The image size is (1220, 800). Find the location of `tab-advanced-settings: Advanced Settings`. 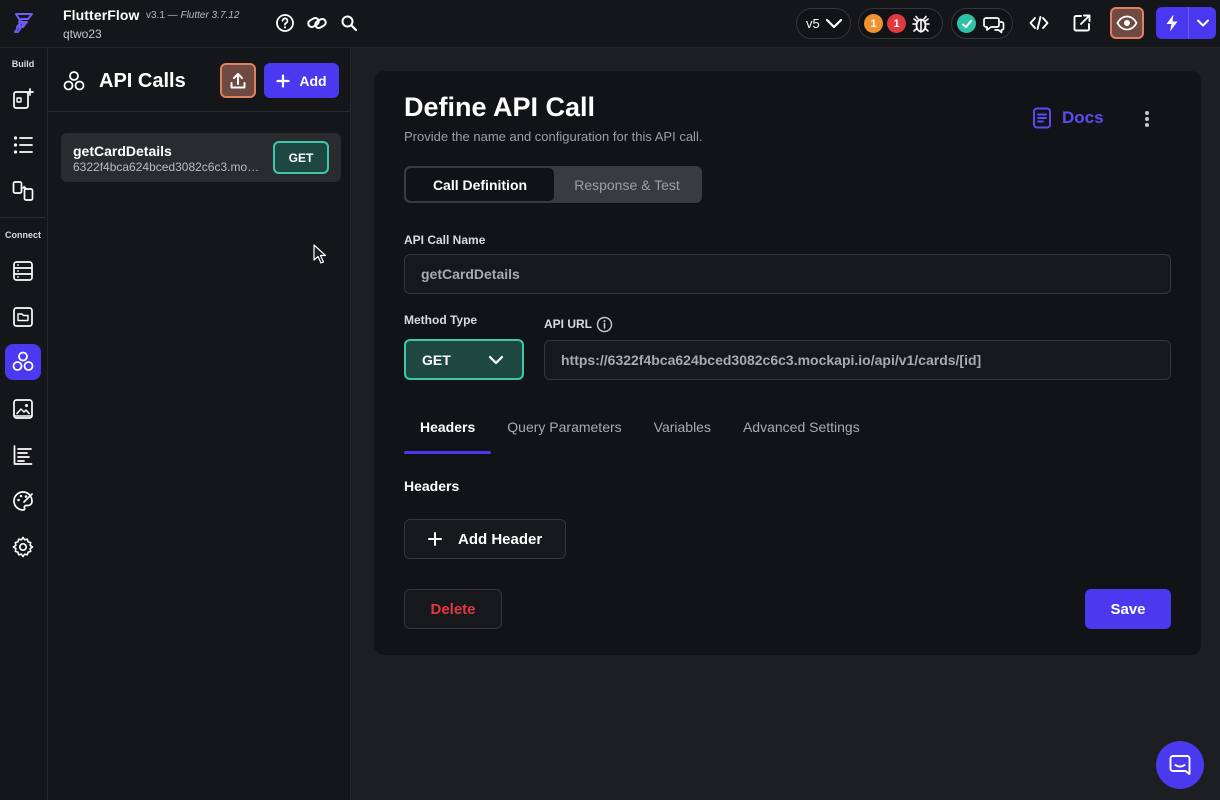

tab-advanced-settings: Advanced Settings is located at coordinates (801, 430).